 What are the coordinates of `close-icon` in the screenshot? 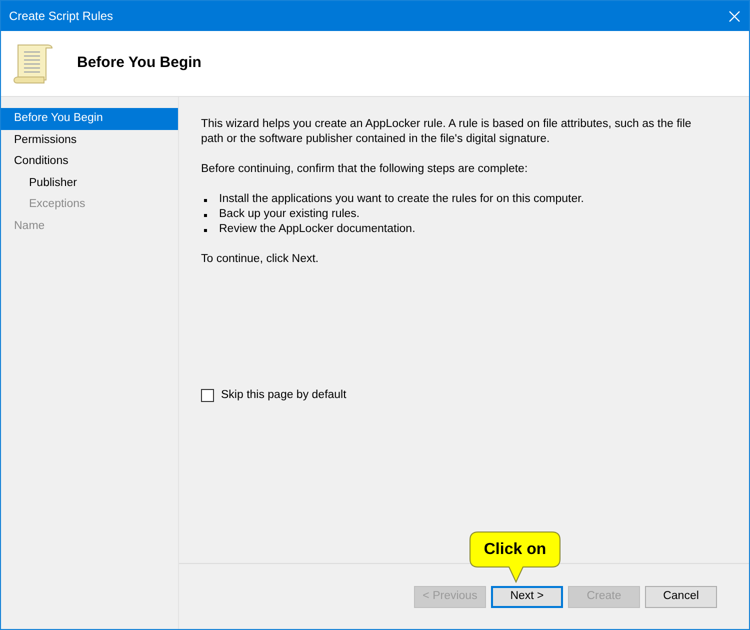 It's located at (734, 16).